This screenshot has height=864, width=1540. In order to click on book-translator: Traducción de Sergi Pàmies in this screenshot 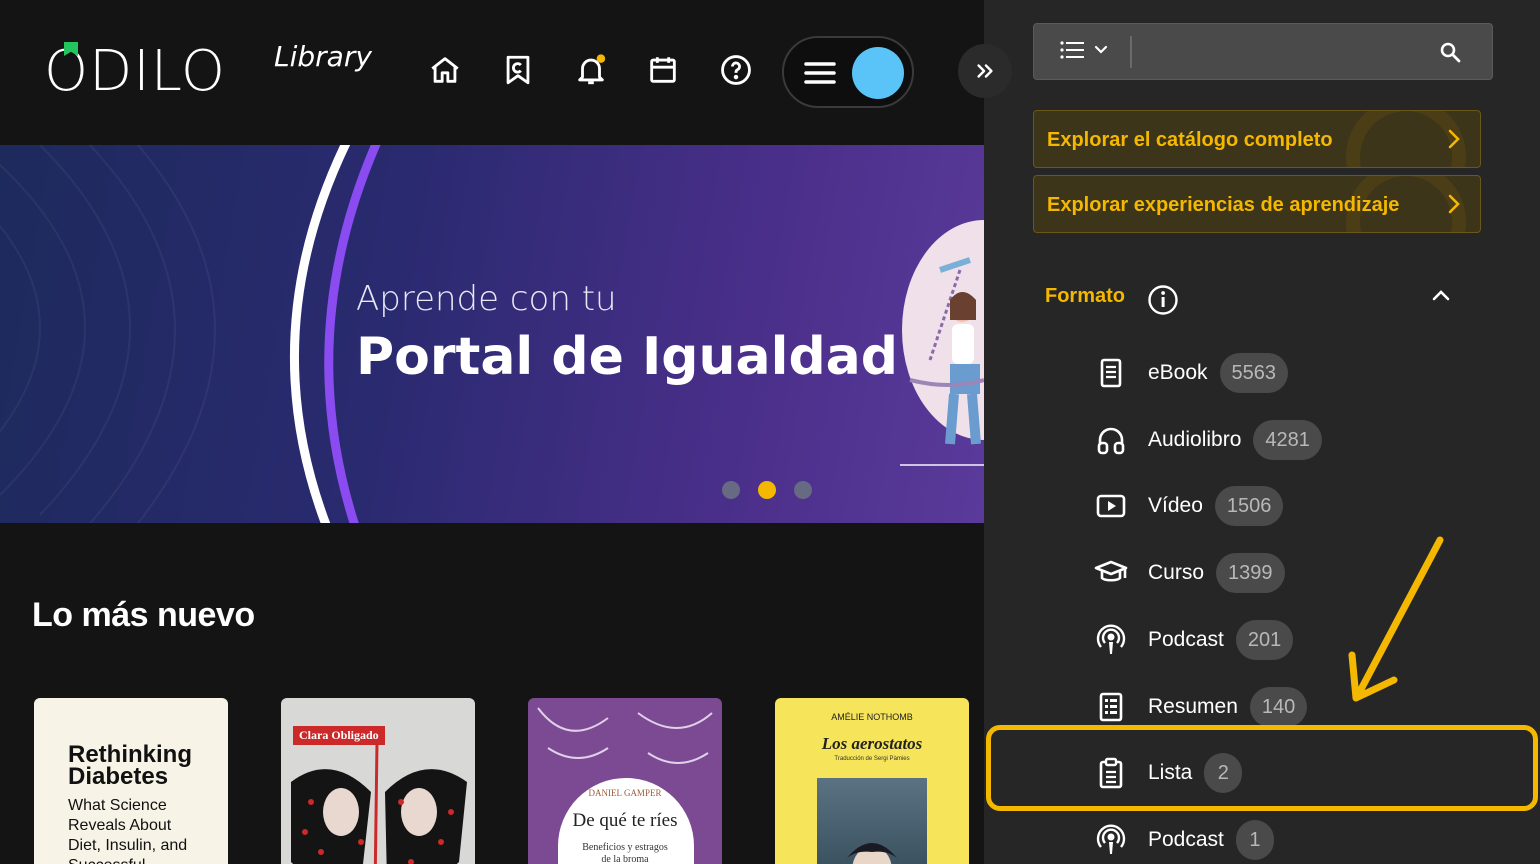, I will do `click(872, 759)`.